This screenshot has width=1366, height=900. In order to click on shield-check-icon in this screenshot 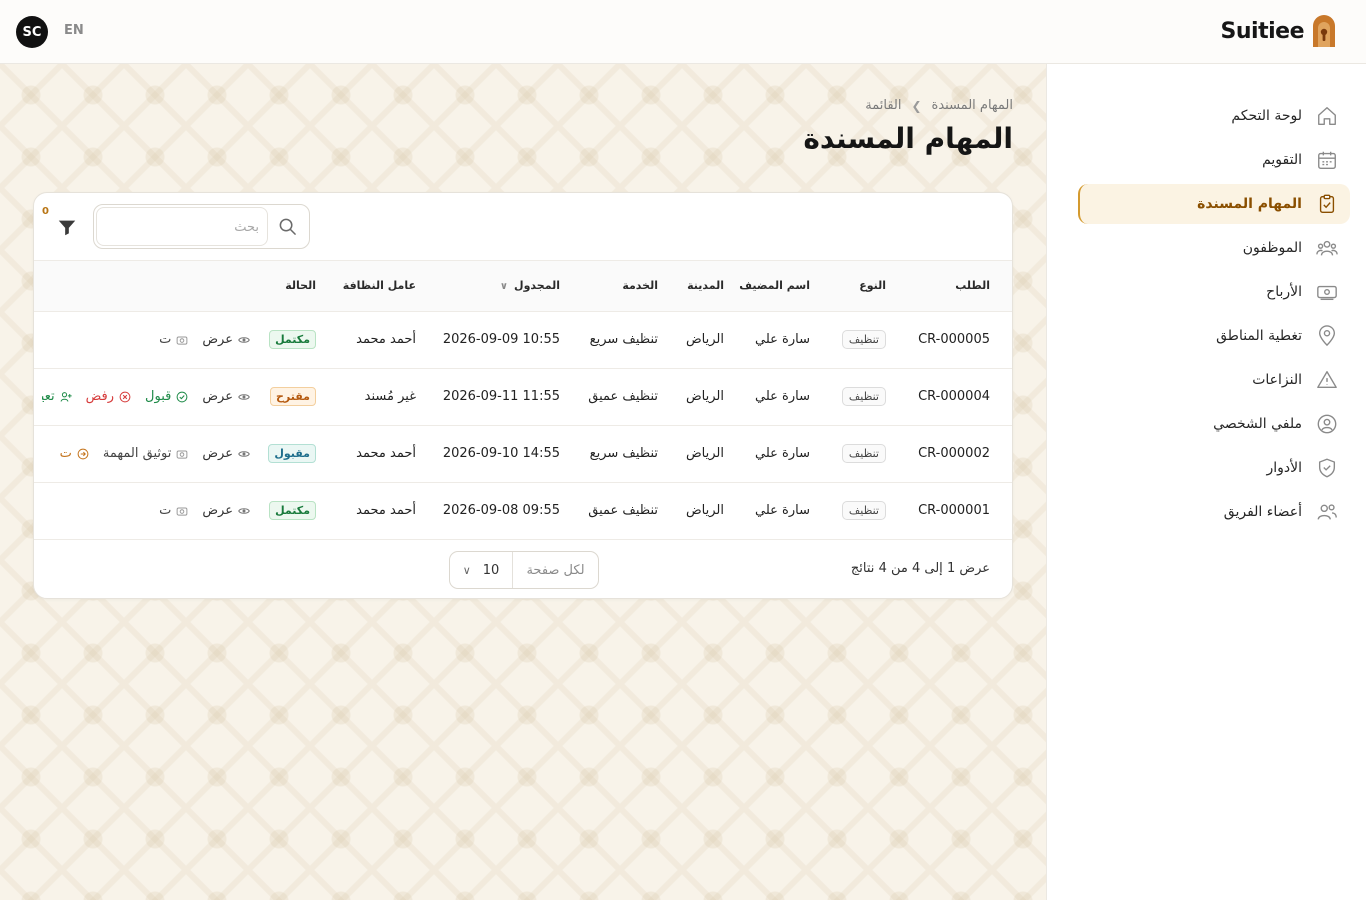, I will do `click(1327, 468)`.